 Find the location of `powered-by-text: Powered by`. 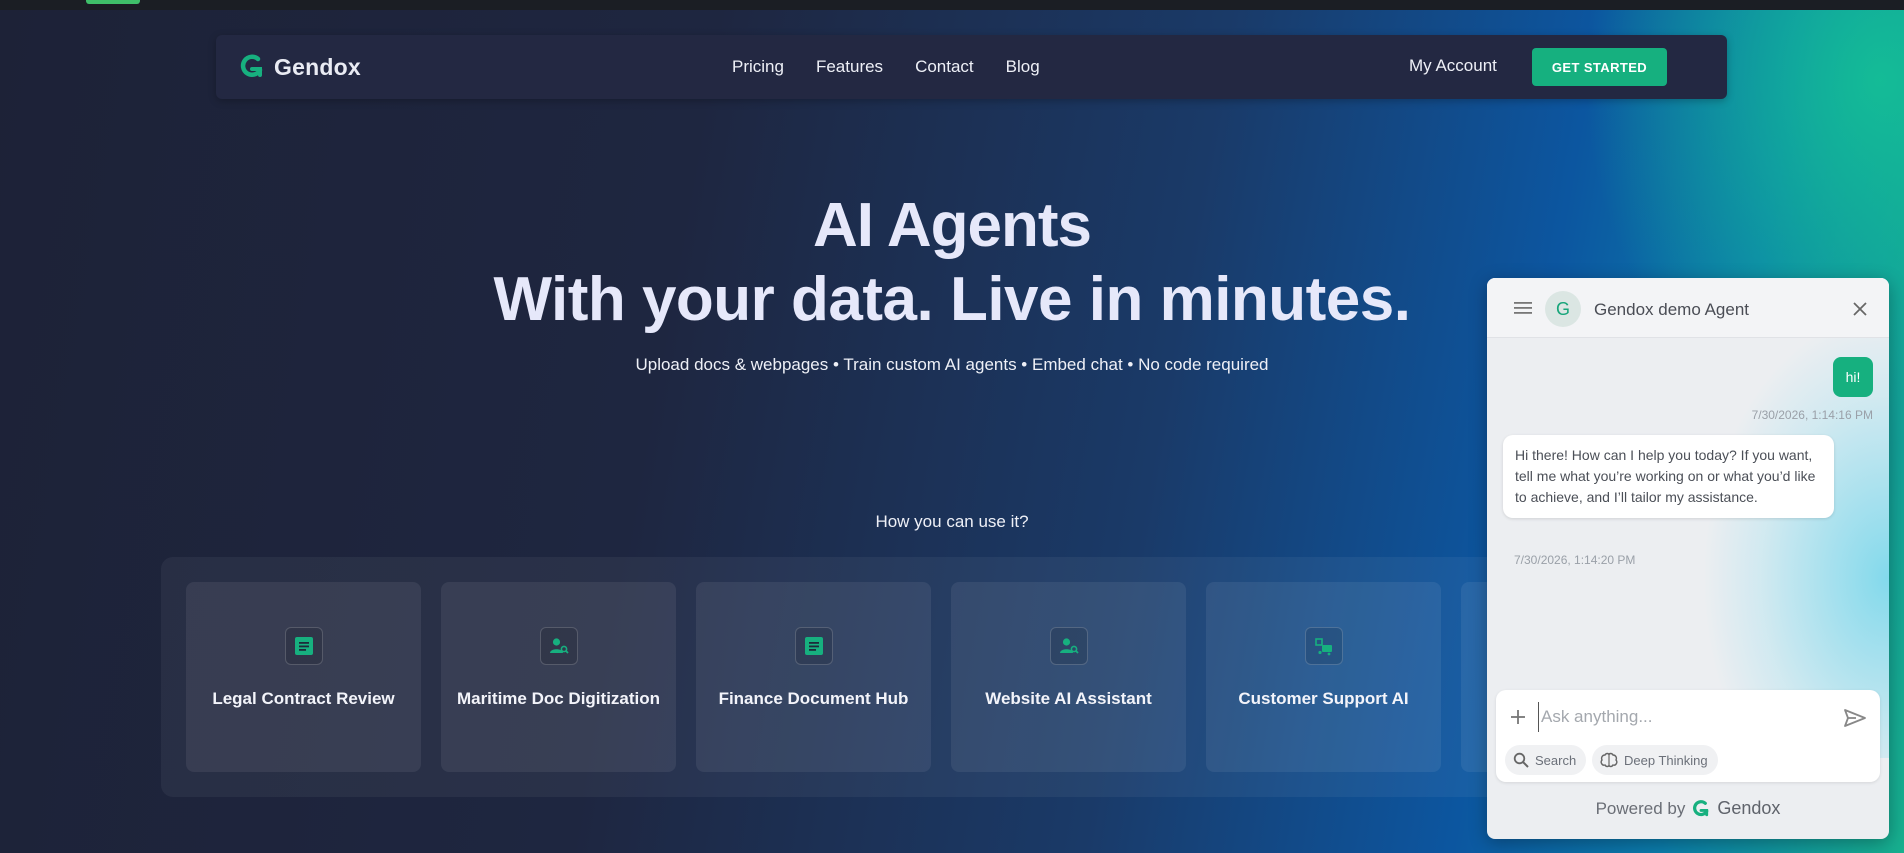

powered-by-text: Powered by is located at coordinates (1640, 808).